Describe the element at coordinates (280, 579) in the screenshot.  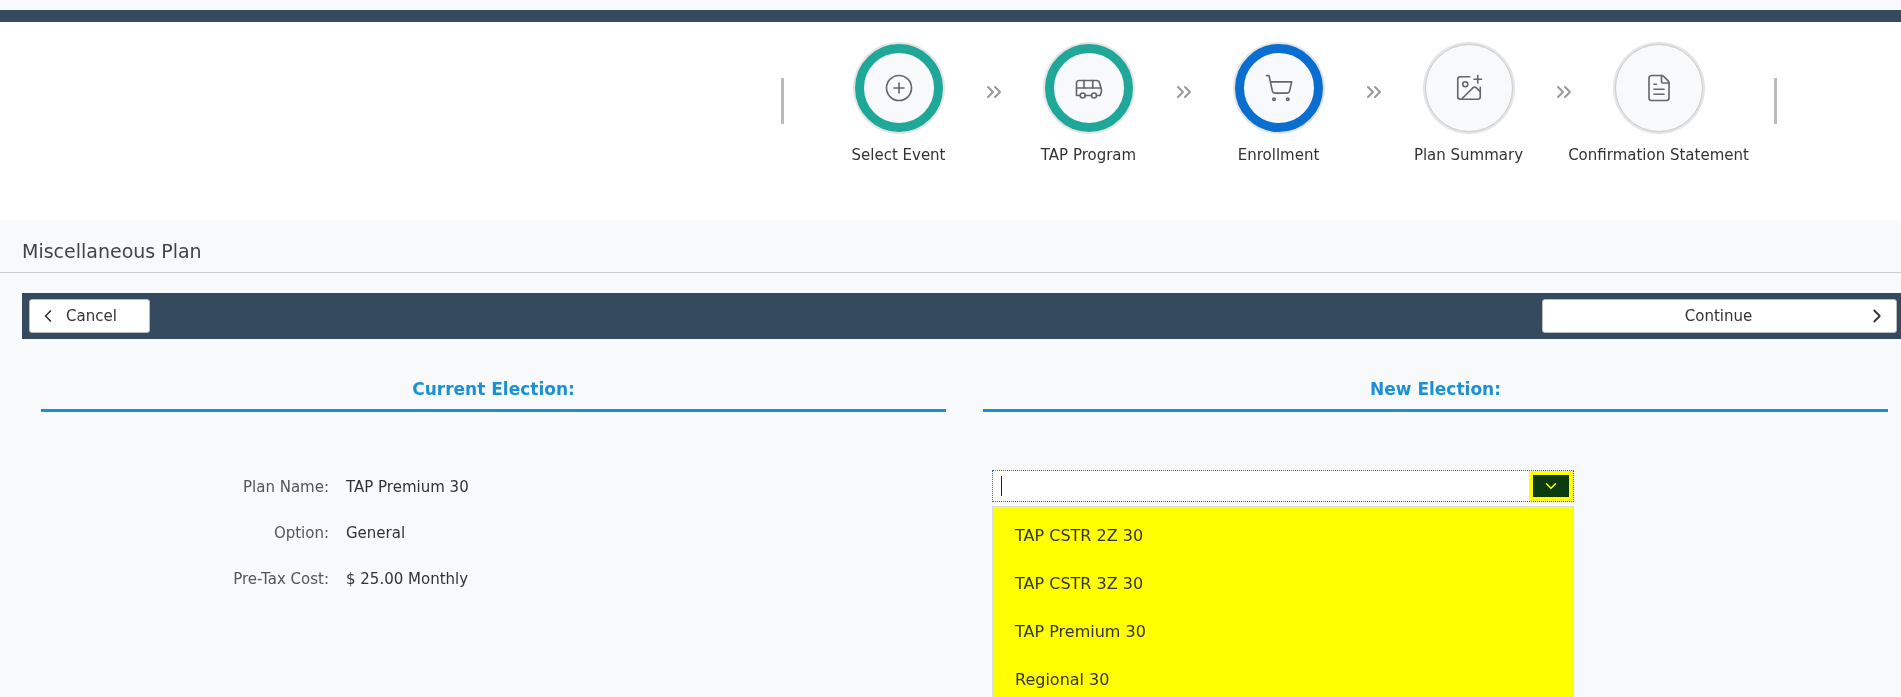
I see `field-label: Pre-Tax Cost:` at that location.